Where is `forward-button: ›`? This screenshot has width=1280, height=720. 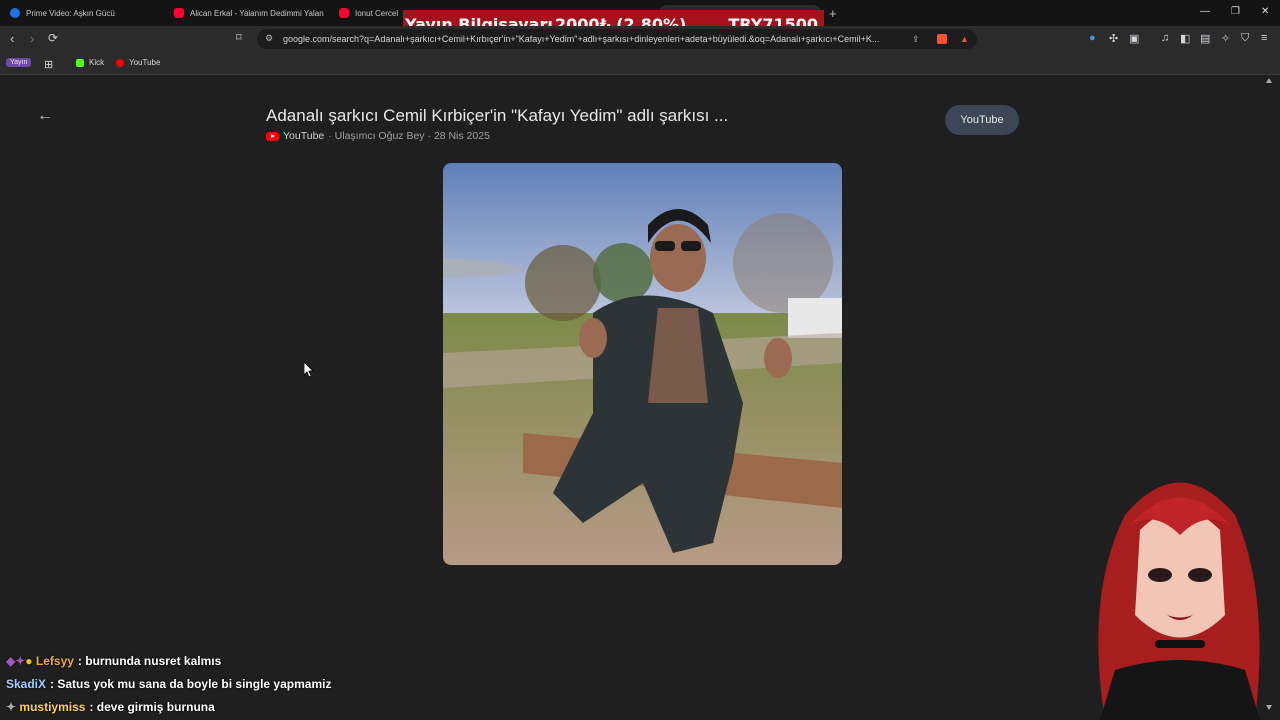 forward-button: › is located at coordinates (32, 38).